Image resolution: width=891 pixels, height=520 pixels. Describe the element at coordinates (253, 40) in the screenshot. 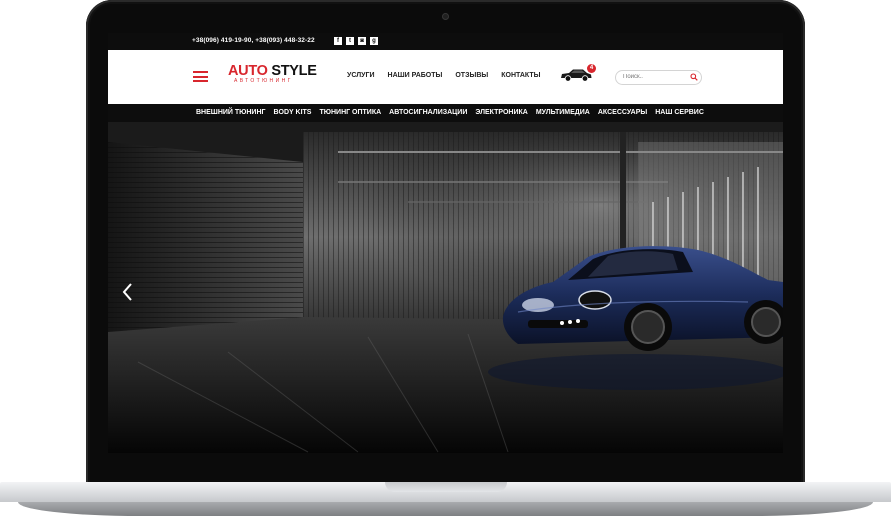

I see `phone-numbers: +38(096) 419-19-90, +38(093) 448-32-22` at that location.